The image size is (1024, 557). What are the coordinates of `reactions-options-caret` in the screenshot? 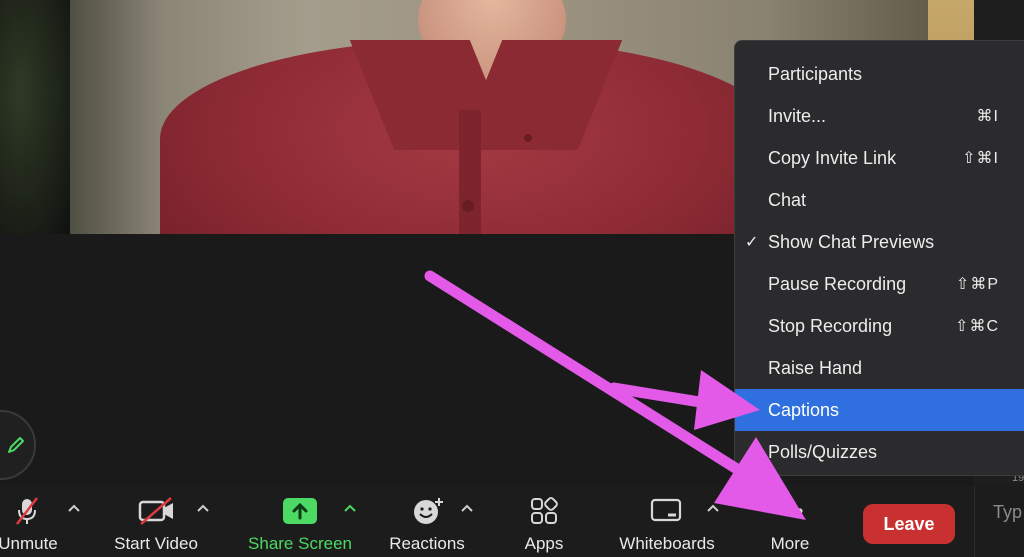 It's located at (467, 508).